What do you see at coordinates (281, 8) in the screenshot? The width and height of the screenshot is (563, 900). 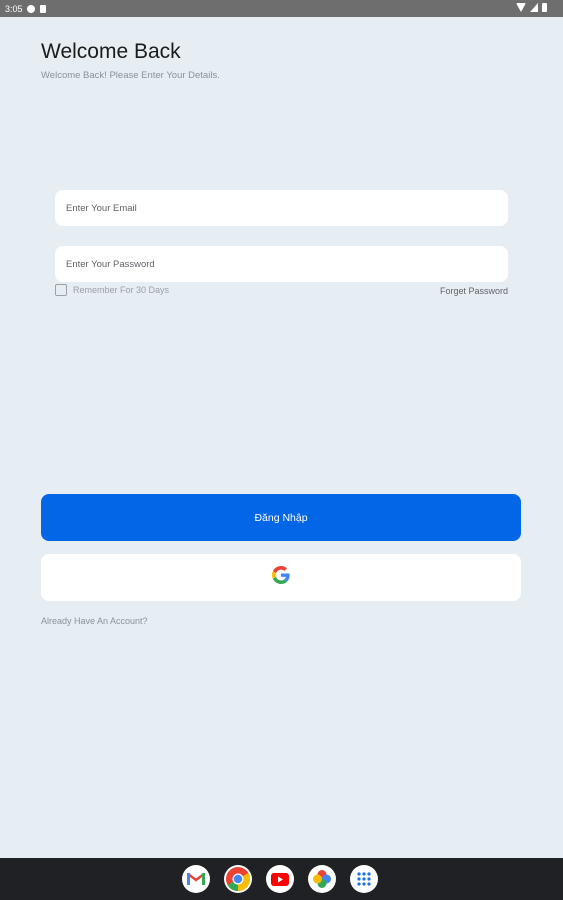 I see `status-bar: 3:05` at bounding box center [281, 8].